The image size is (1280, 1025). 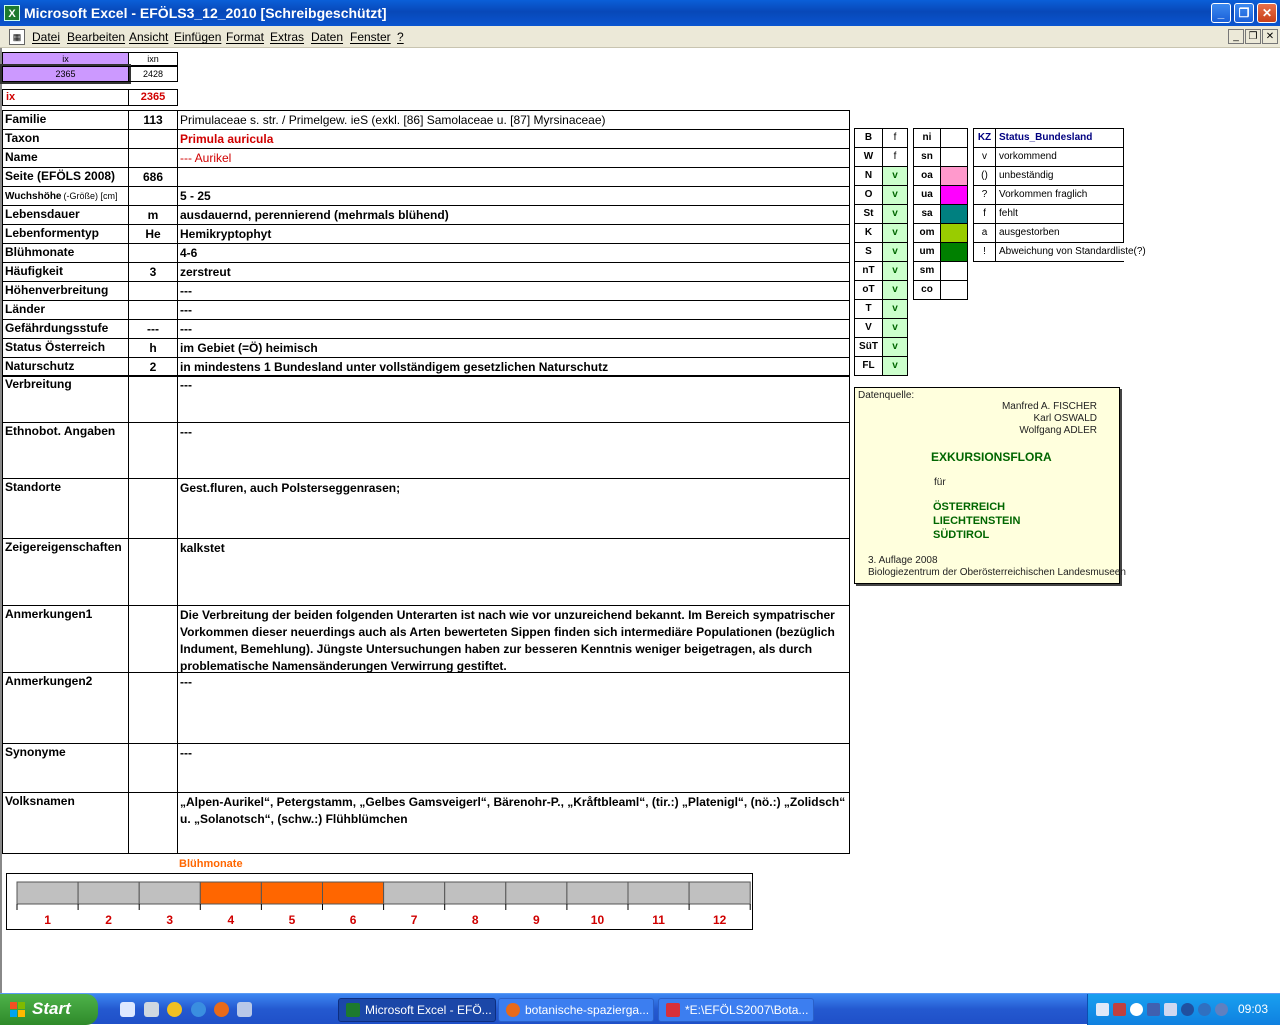 I want to click on altitude-code: sn, so click(x=927, y=157).